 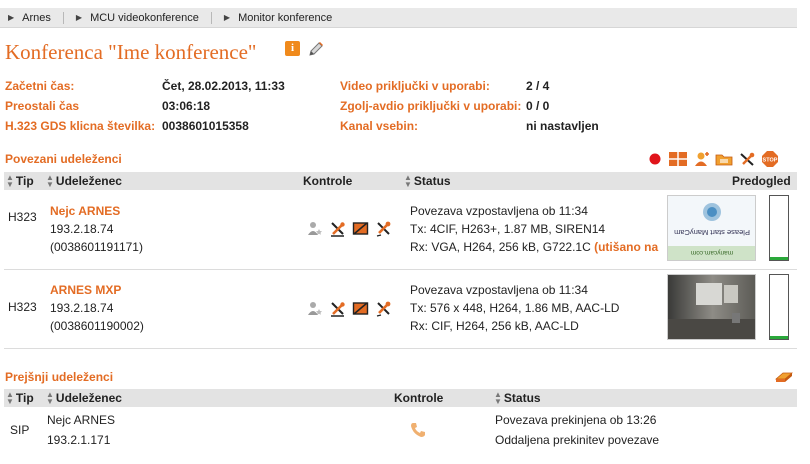 What do you see at coordinates (538, 106) in the screenshot?
I see `audio-ports-value: 0 / 0` at bounding box center [538, 106].